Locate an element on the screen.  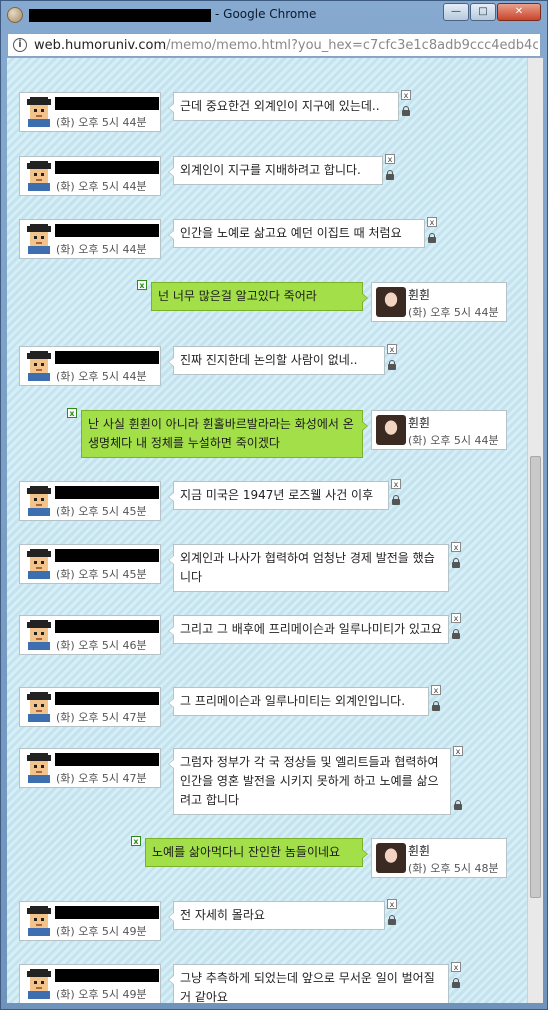
chat-row: (화) 오후 5시 44분 진짜 진지한데 논의할 사람이 없네.. x is located at coordinates (267, 364).